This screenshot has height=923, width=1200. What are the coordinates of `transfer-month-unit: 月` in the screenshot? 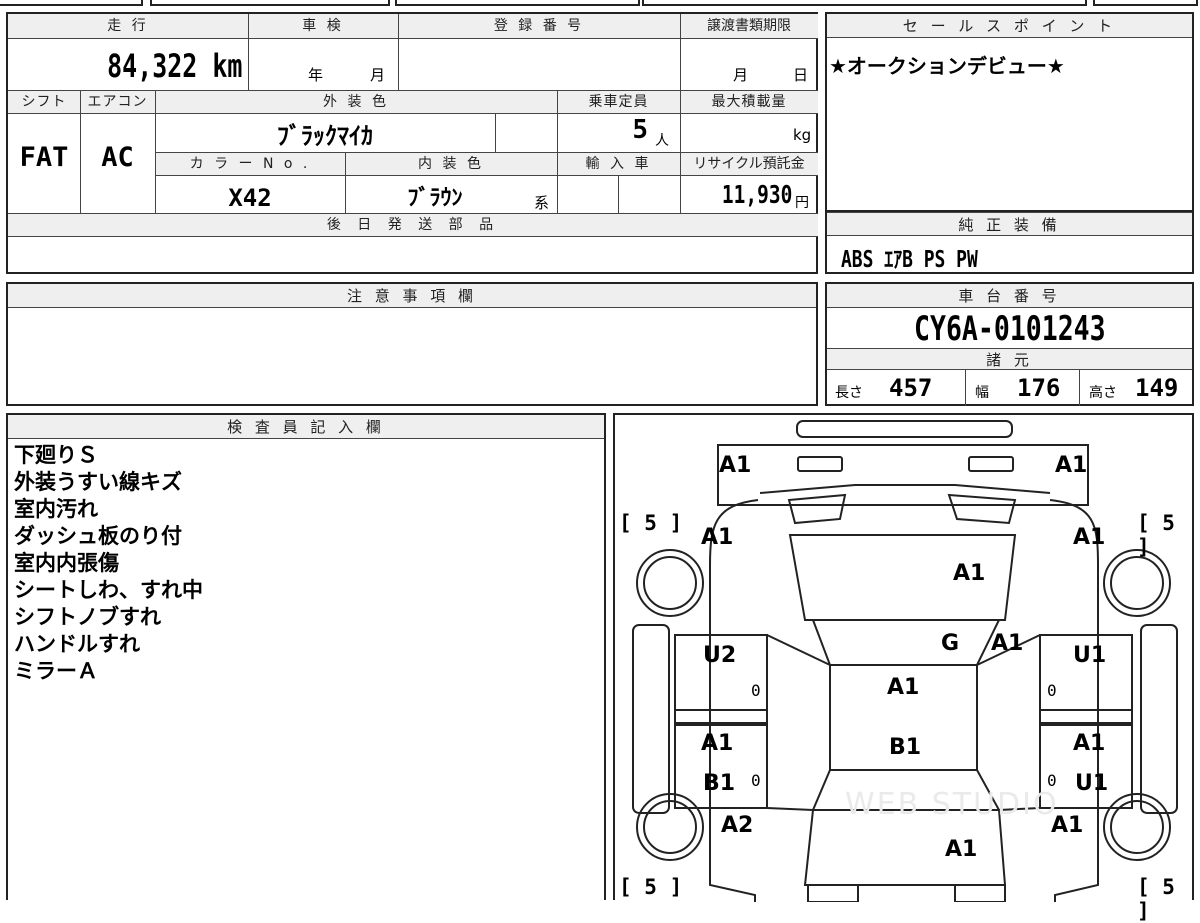 It's located at (741, 75).